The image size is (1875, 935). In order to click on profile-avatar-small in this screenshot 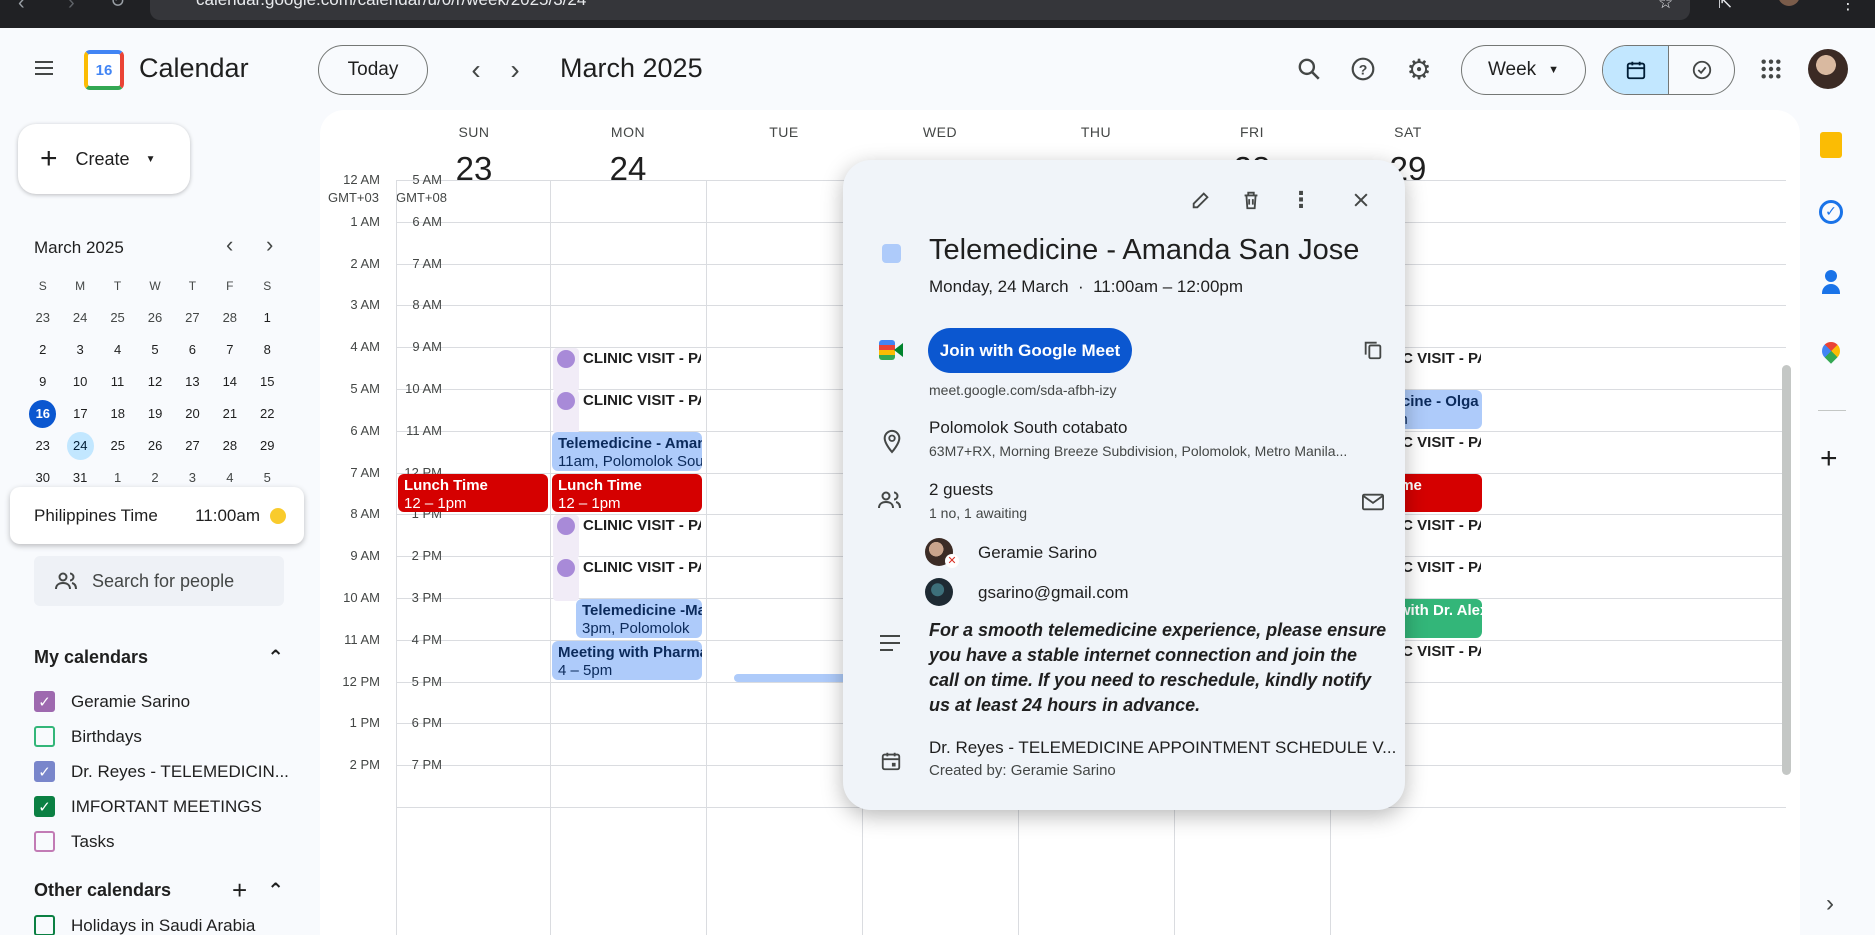, I will do `click(1789, 3)`.